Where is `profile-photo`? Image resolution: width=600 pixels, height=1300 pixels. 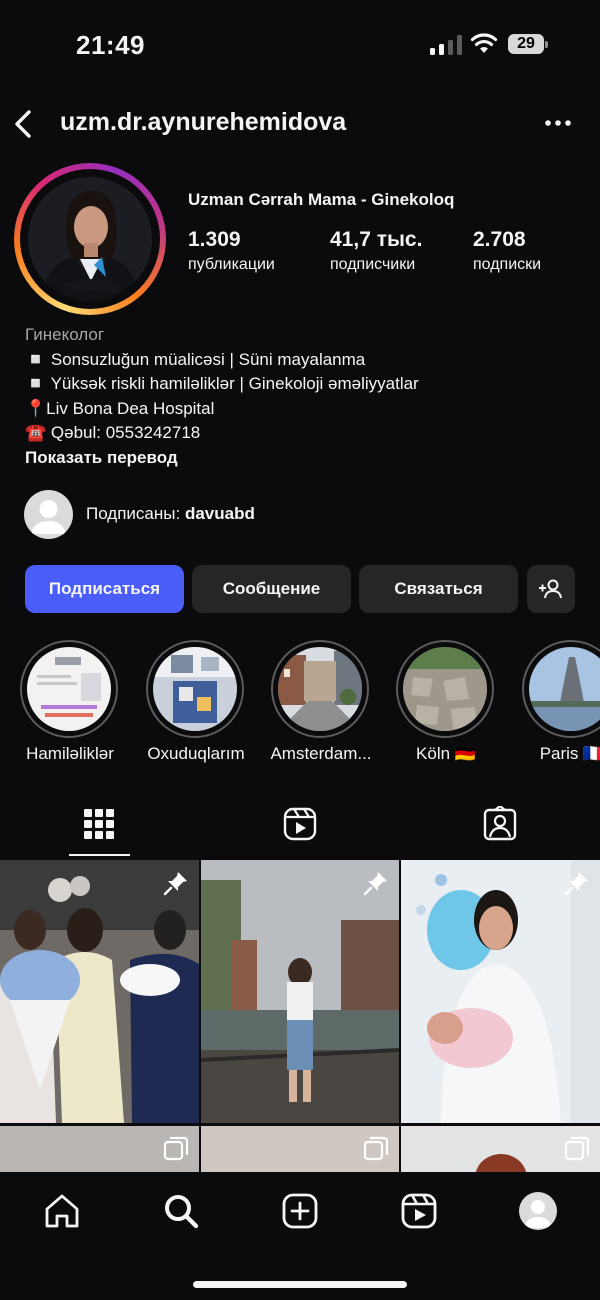
profile-photo is located at coordinates (90, 239).